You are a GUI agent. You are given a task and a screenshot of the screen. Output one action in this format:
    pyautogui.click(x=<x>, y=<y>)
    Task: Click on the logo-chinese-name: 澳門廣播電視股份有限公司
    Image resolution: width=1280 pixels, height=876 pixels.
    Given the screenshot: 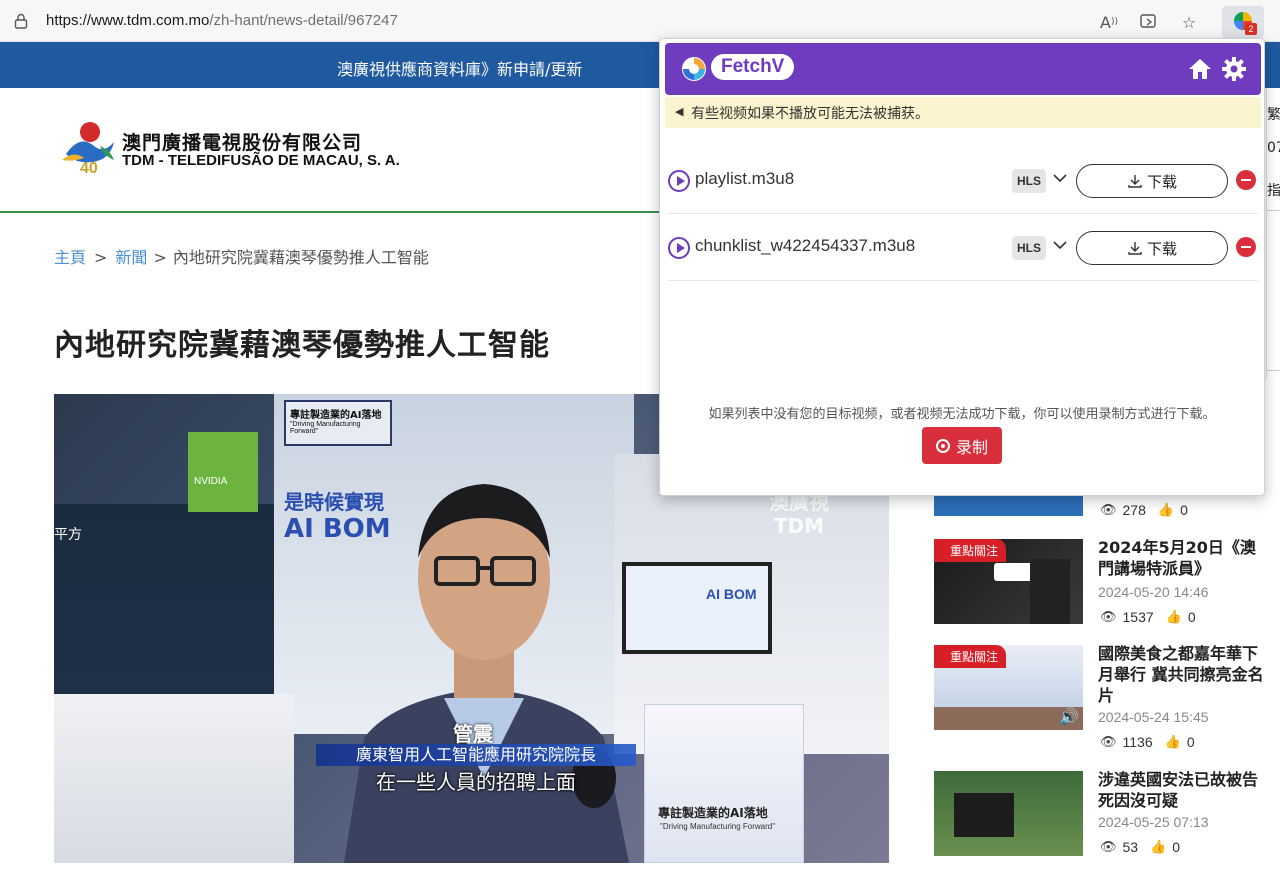 What is the action you would take?
    pyautogui.click(x=242, y=143)
    